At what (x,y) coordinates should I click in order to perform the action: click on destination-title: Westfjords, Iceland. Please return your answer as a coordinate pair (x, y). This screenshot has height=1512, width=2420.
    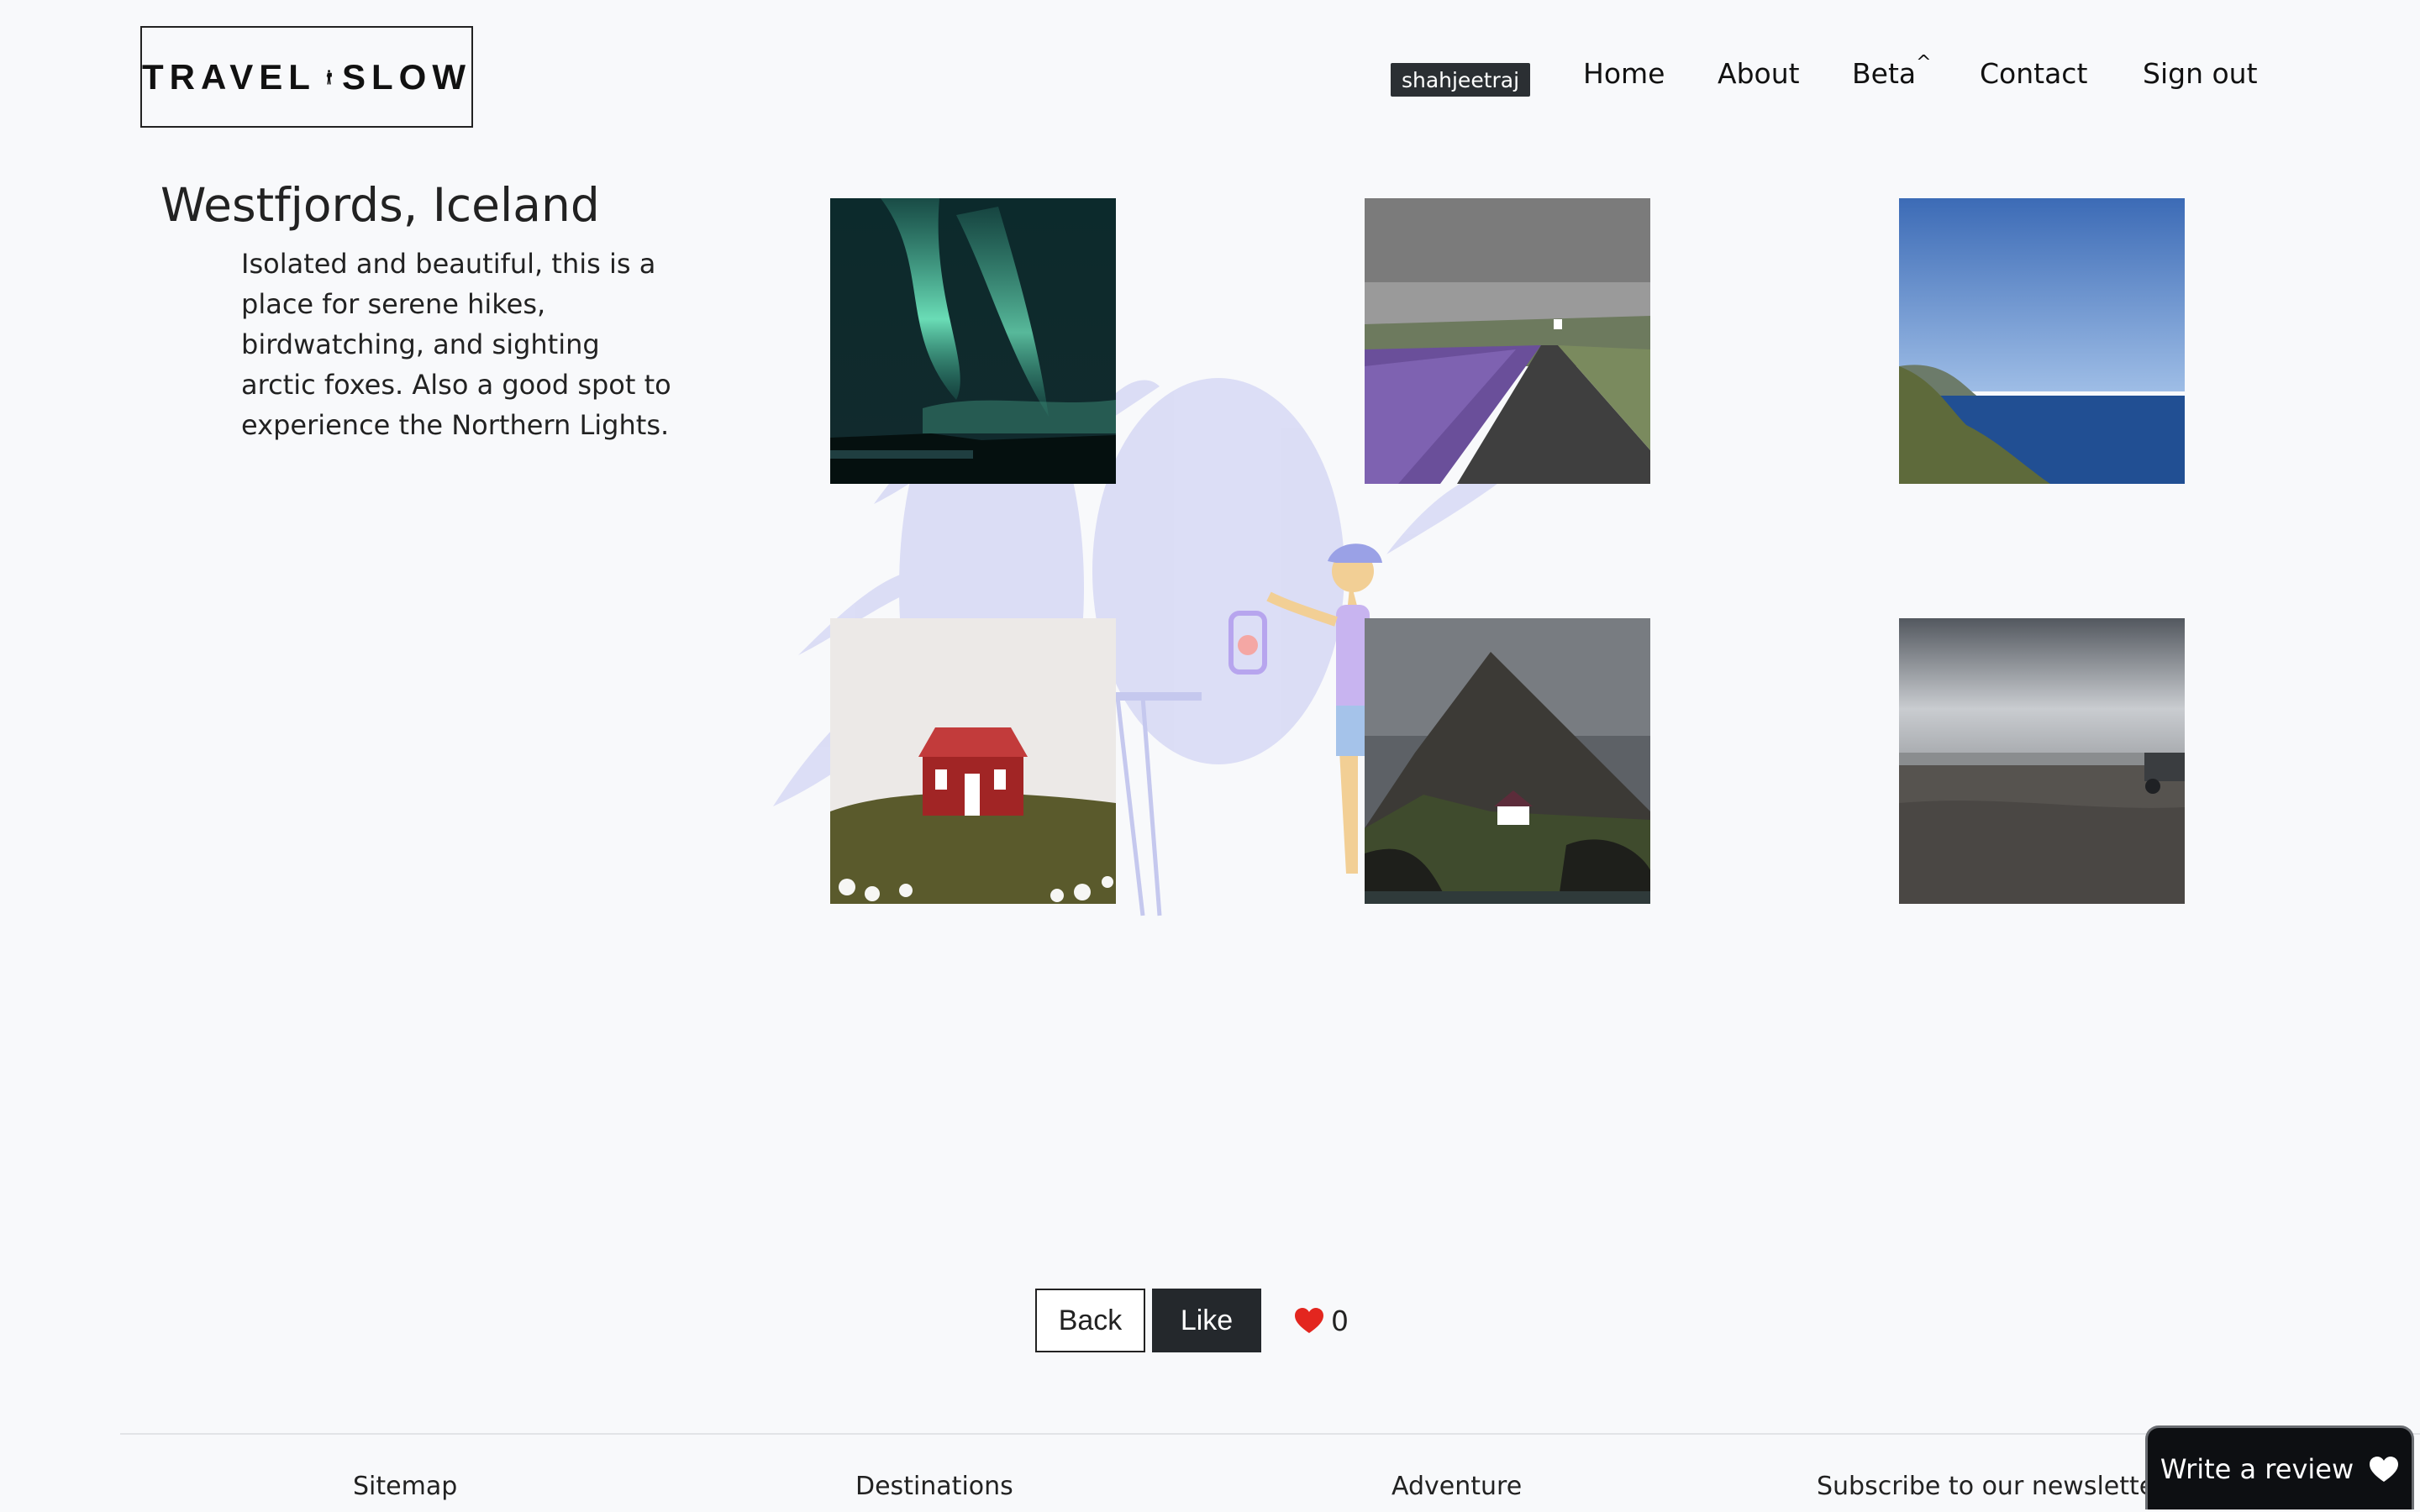
    Looking at the image, I should click on (380, 205).